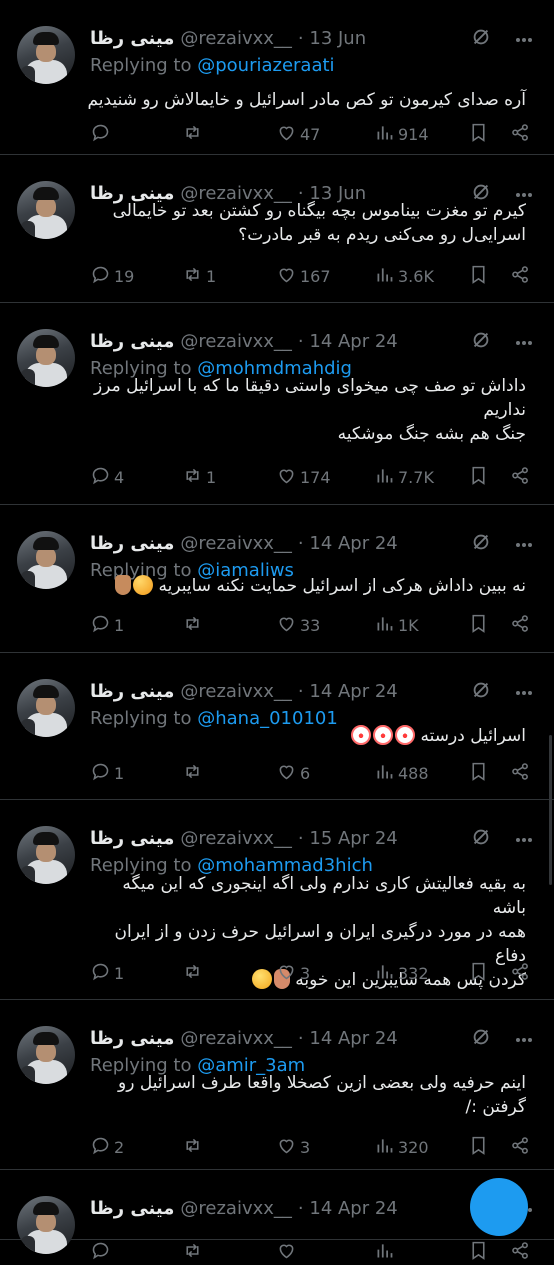 The image size is (554, 1265). What do you see at coordinates (404, 276) in the screenshot?
I see `views-button: 3.6K` at bounding box center [404, 276].